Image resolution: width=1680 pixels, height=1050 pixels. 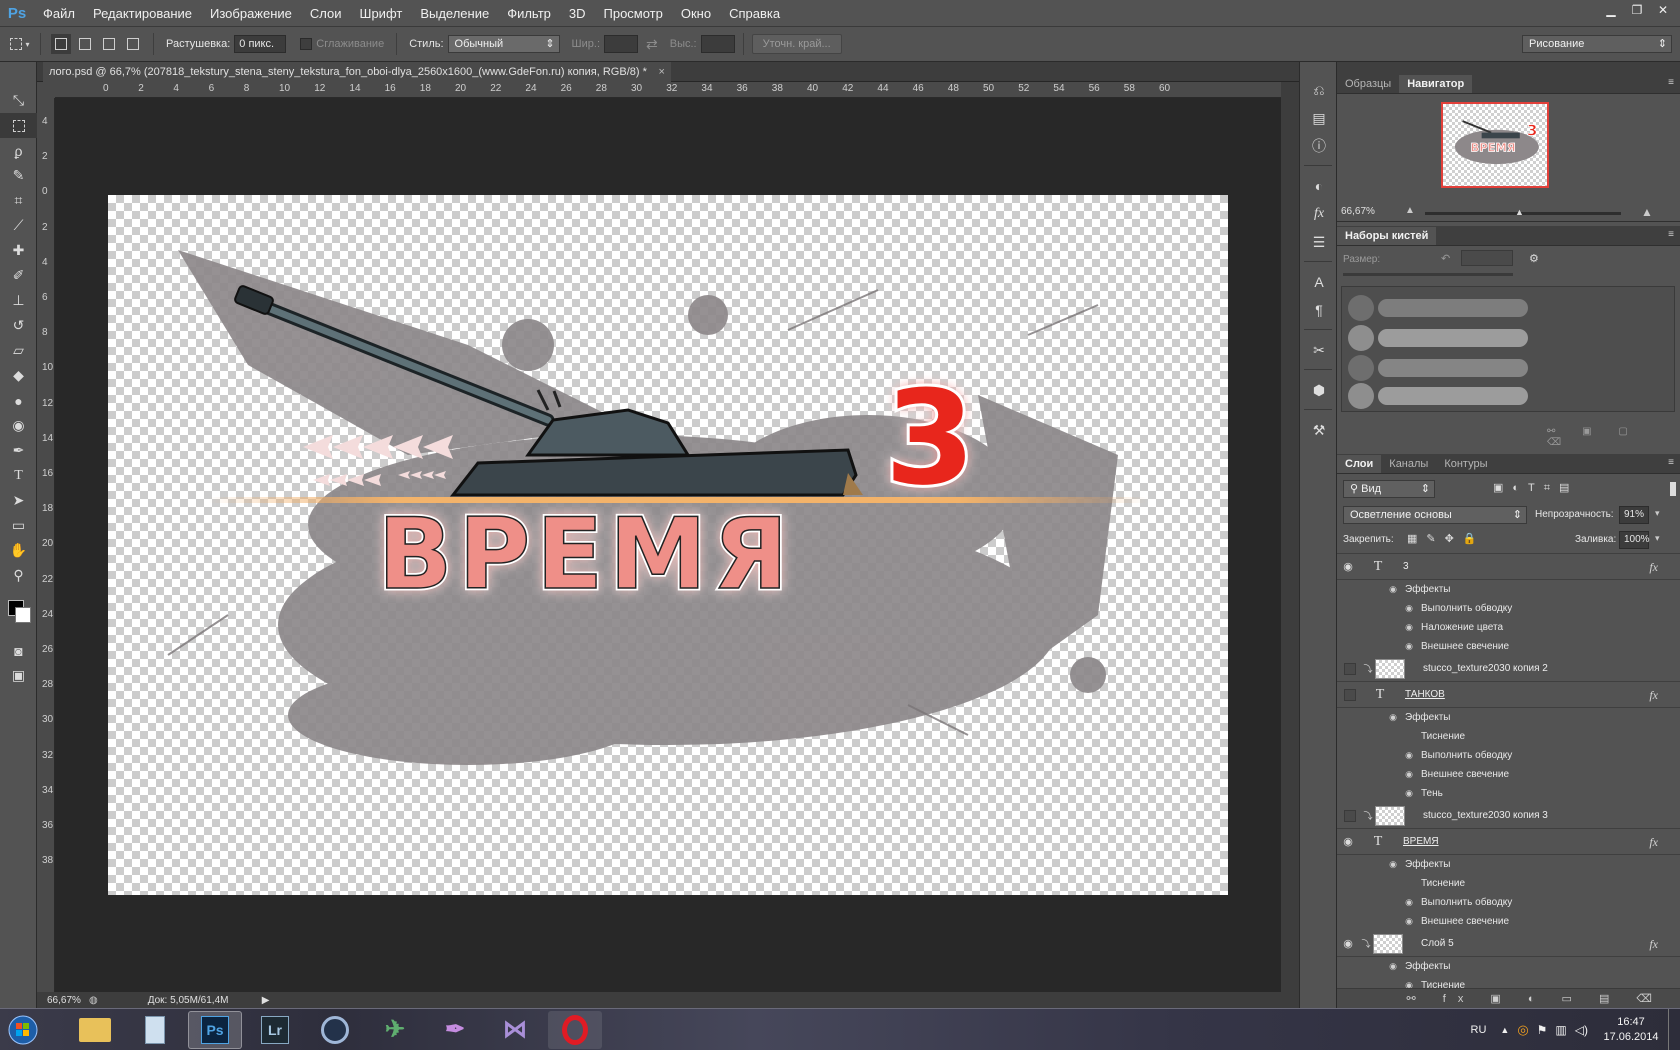 What do you see at coordinates (18, 650) in the screenshot?
I see `quick-mask-icon: ◙` at bounding box center [18, 650].